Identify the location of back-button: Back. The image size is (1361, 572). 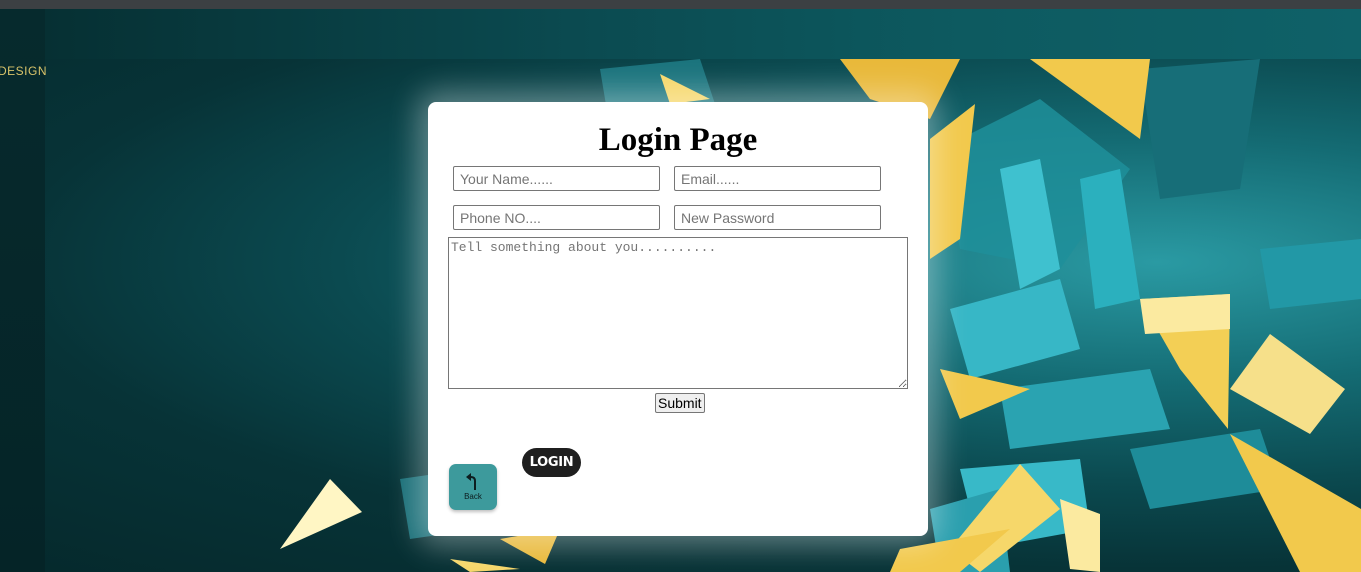
(473, 487).